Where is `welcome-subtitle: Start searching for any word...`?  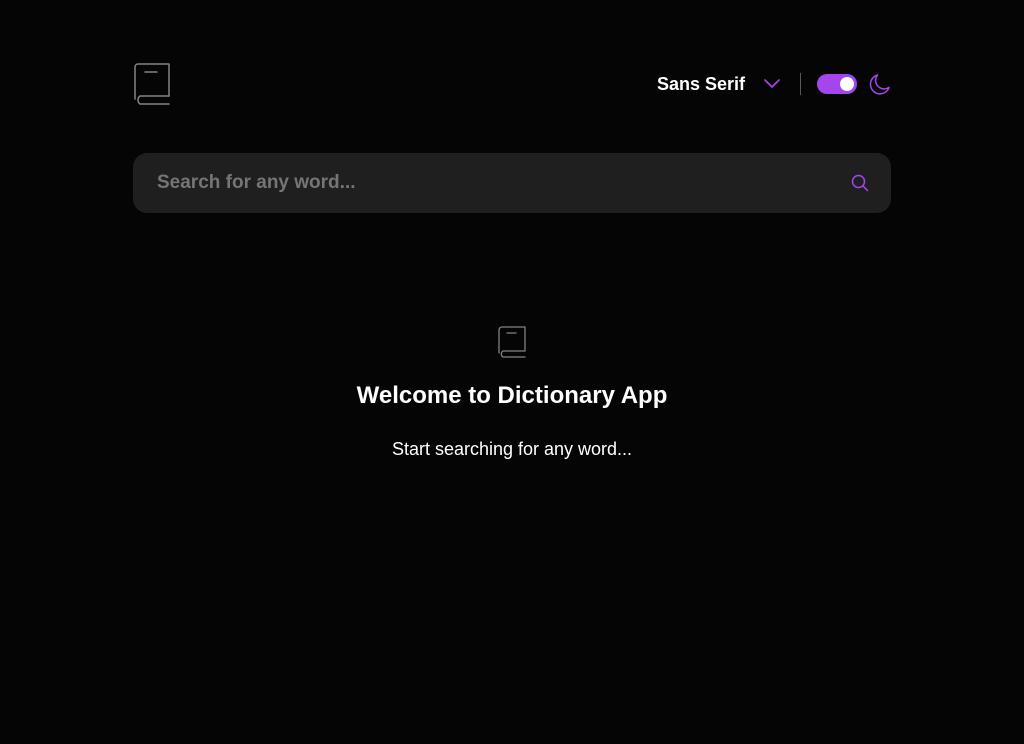 welcome-subtitle: Start searching for any word... is located at coordinates (512, 449).